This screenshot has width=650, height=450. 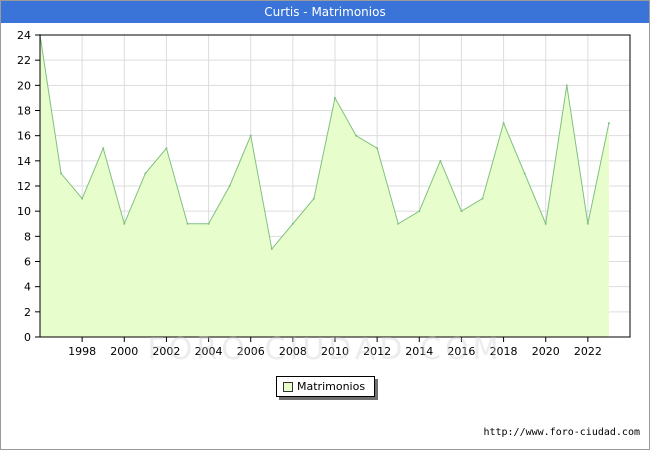 I want to click on data-point-2008, so click(x=292, y=223).